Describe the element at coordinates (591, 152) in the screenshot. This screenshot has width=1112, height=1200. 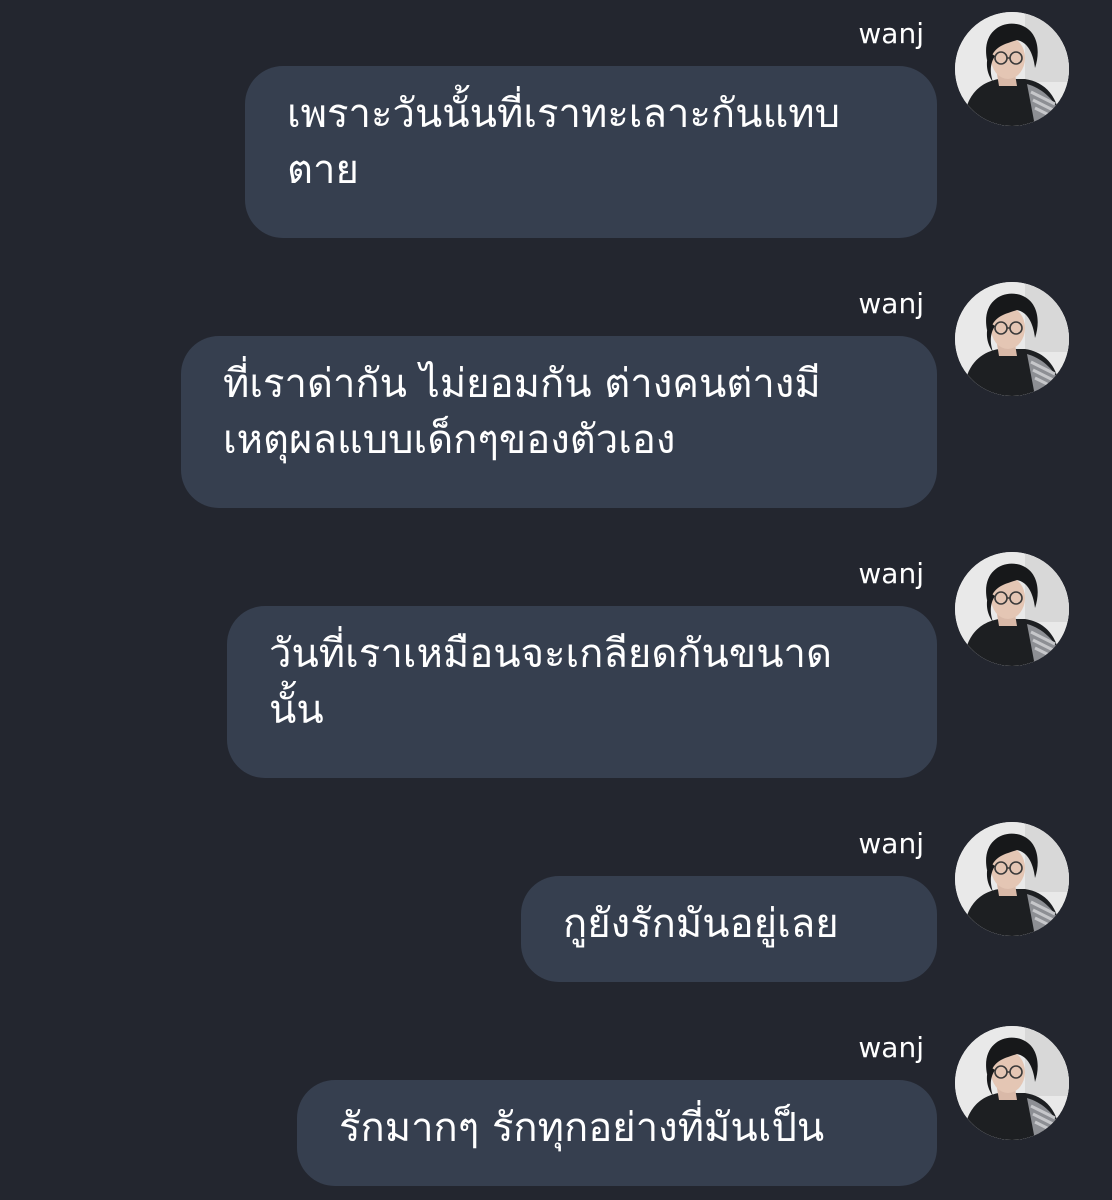
I see `message-bubble: เพราะวันนั้นที่เราทะเลาะกันแทบ ตาย` at that location.